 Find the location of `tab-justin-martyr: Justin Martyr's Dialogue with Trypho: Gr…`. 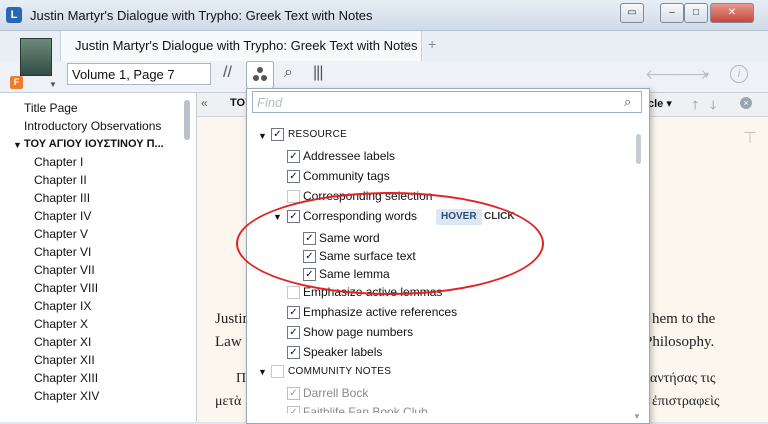

tab-justin-martyr: Justin Martyr's Dialogue with Trypho: Gr… is located at coordinates (241, 46).